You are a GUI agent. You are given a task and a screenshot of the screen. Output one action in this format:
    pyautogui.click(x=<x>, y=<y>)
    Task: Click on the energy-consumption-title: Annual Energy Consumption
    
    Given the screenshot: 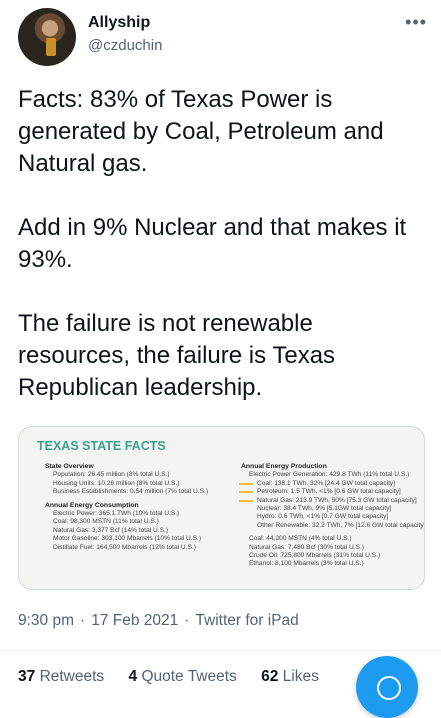 What is the action you would take?
    pyautogui.click(x=92, y=505)
    